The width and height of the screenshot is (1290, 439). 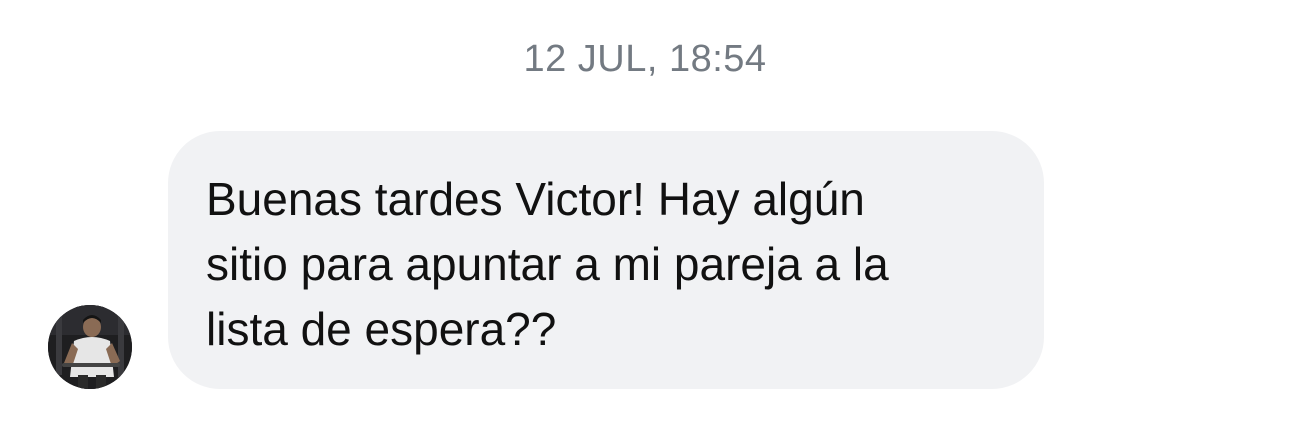 I want to click on message-timestamp: 12 JUL, 18:54, so click(x=645, y=59).